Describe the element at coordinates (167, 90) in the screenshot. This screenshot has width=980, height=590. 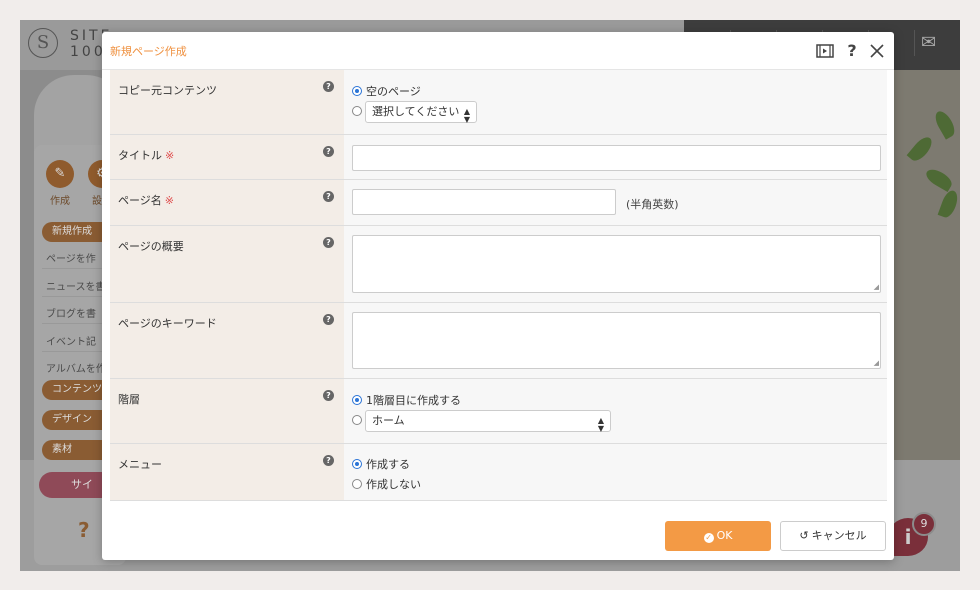
I see `copy-source-label: コピー元コンテンツ` at that location.